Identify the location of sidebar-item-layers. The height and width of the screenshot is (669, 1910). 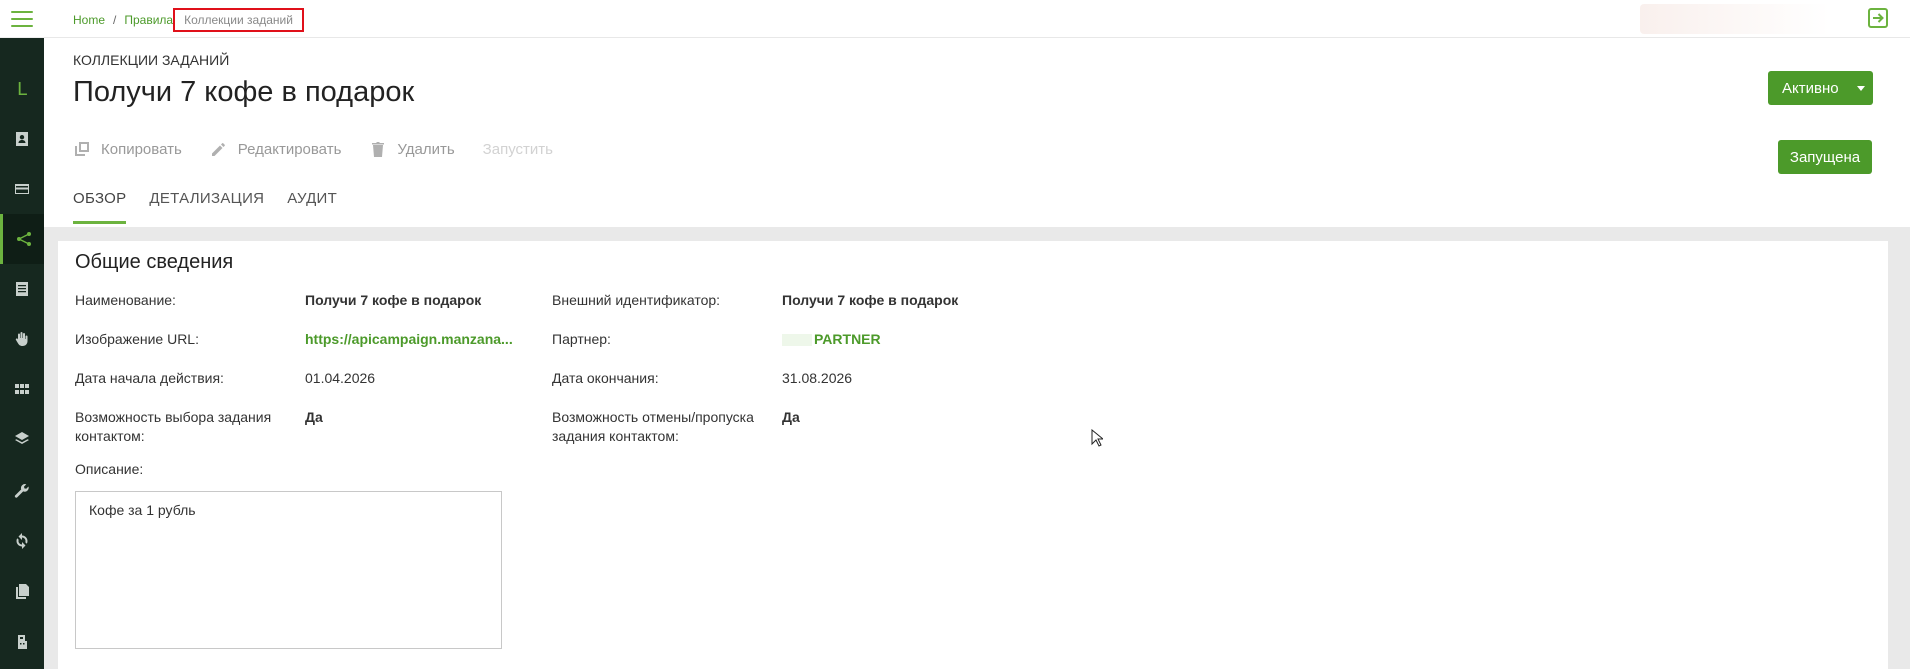
(22, 439).